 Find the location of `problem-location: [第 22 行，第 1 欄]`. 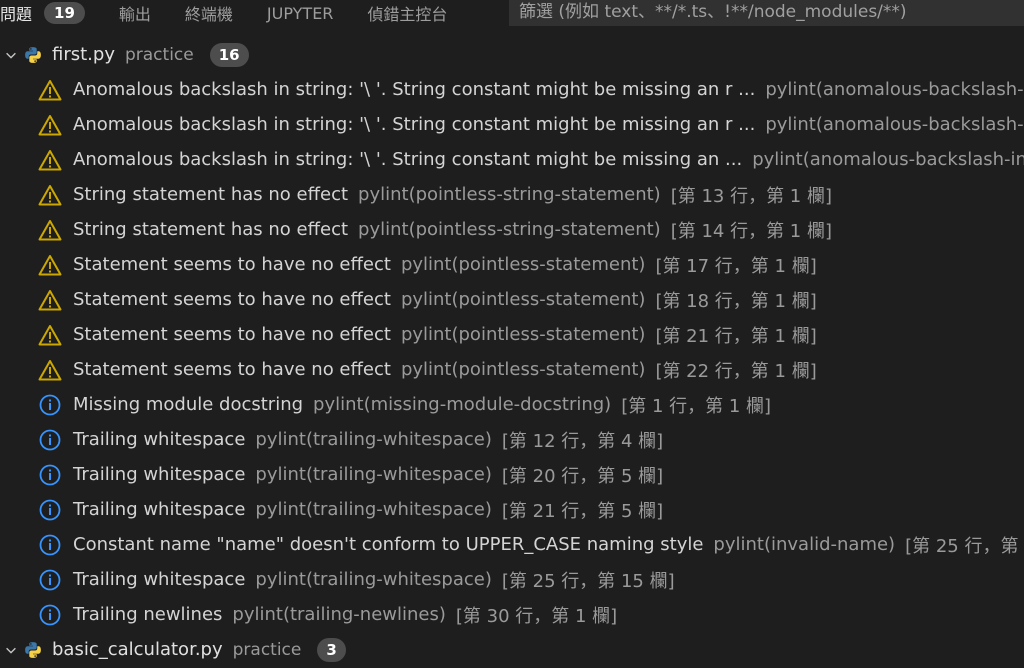

problem-location: [第 22 行，第 1 欄] is located at coordinates (736, 371).